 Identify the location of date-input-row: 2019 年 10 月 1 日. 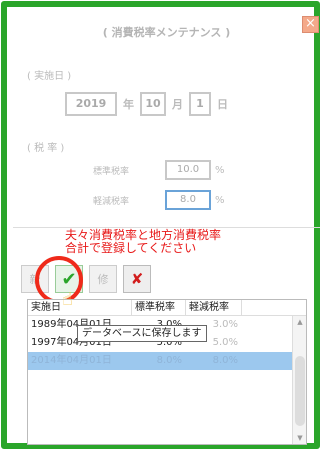
(146, 104).